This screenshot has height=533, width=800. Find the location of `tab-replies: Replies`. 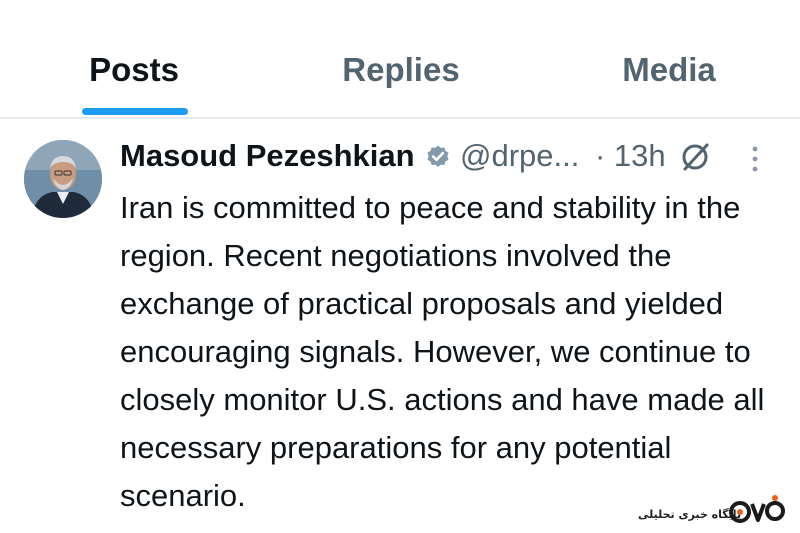

tab-replies: Replies is located at coordinates (401, 70).